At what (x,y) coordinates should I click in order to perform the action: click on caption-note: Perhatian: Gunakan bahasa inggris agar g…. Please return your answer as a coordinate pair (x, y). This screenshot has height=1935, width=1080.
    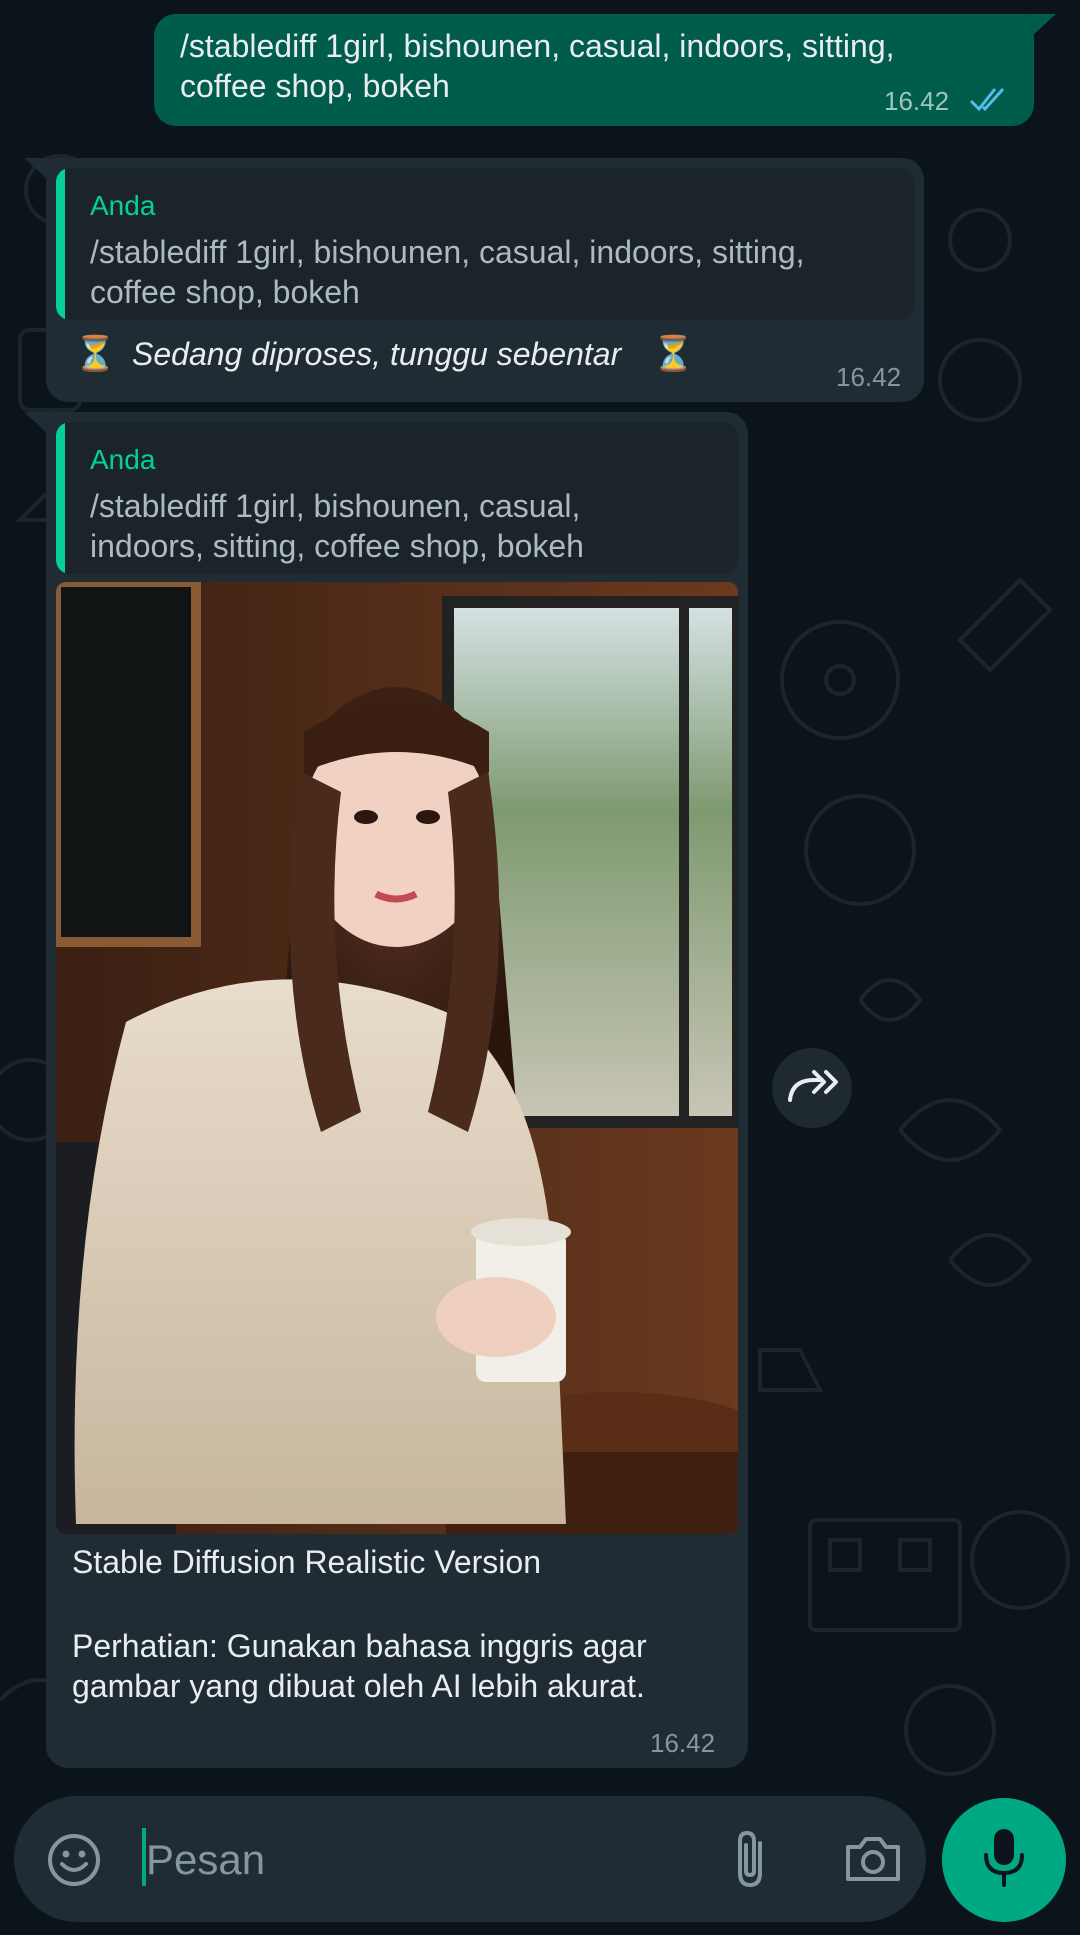
    Looking at the image, I should click on (359, 1666).